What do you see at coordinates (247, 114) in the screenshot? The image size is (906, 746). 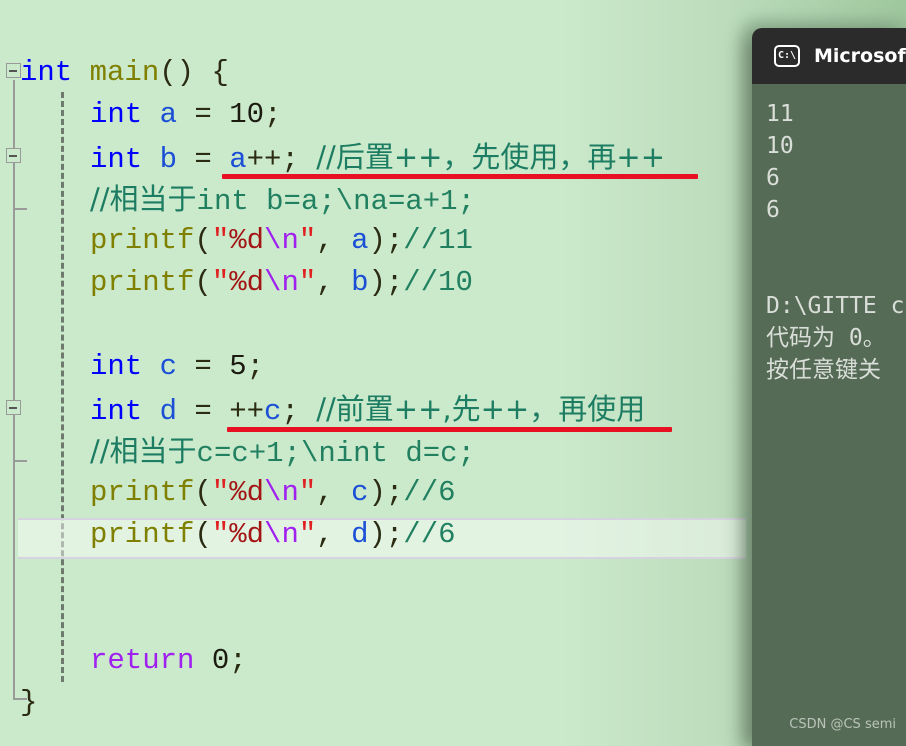 I see `code-token: 10` at bounding box center [247, 114].